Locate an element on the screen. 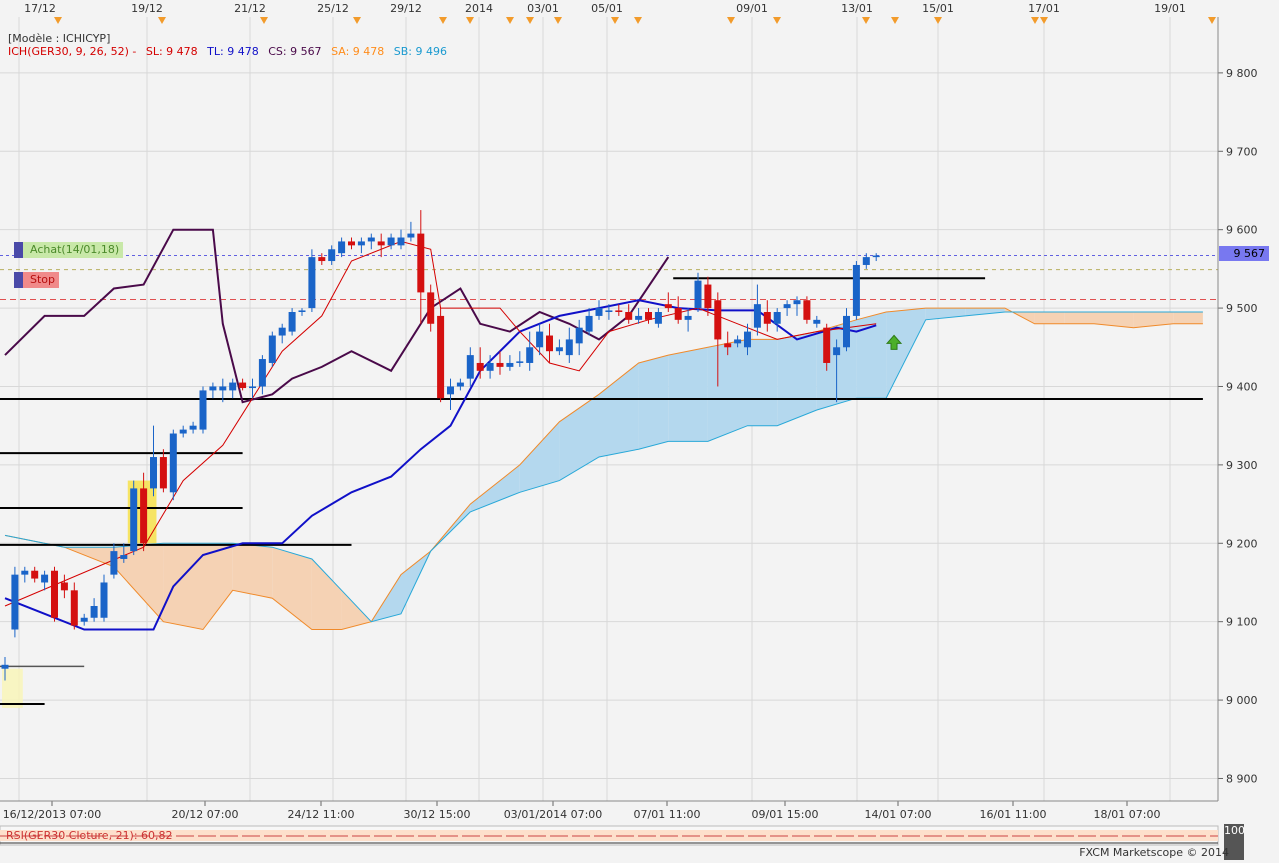 This screenshot has height=863, width=1279. stop-order-tag: Stop is located at coordinates (37, 280).